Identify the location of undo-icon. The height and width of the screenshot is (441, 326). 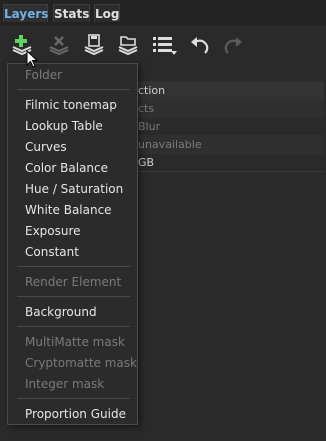
(200, 45).